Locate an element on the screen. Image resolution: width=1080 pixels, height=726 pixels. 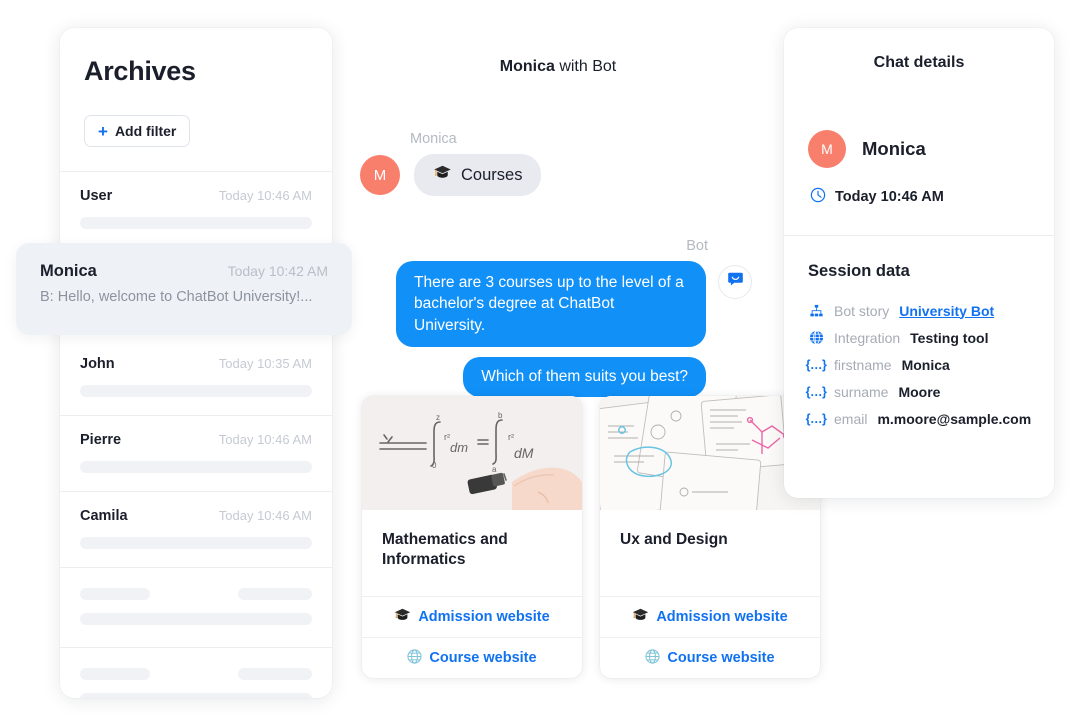
chat-name: John is located at coordinates (97, 364).